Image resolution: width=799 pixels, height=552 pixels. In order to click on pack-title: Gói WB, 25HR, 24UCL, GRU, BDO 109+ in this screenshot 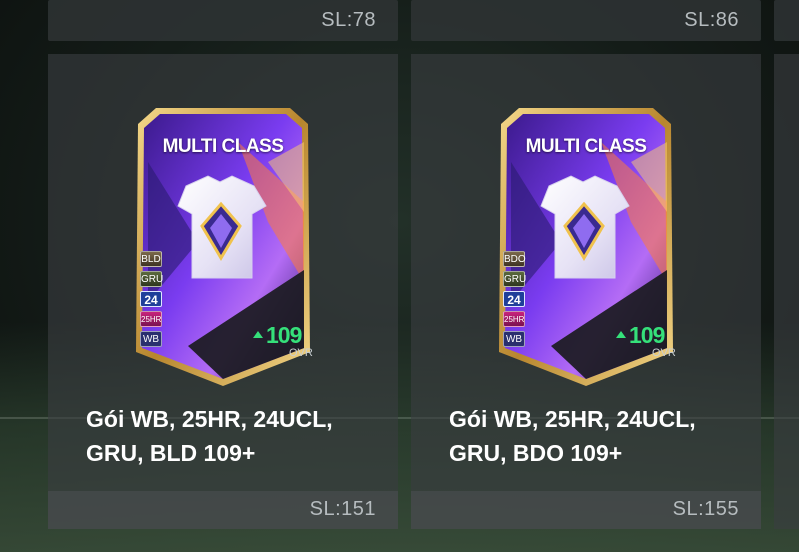, I will do `click(572, 436)`.